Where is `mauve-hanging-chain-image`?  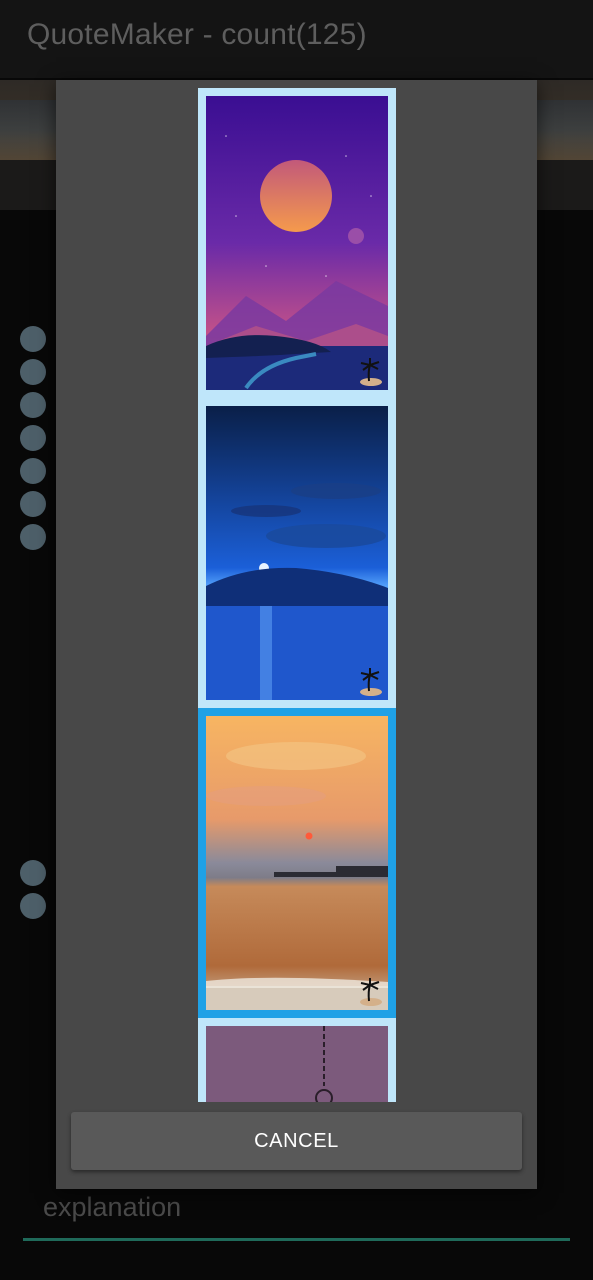 mauve-hanging-chain-image is located at coordinates (297, 1064).